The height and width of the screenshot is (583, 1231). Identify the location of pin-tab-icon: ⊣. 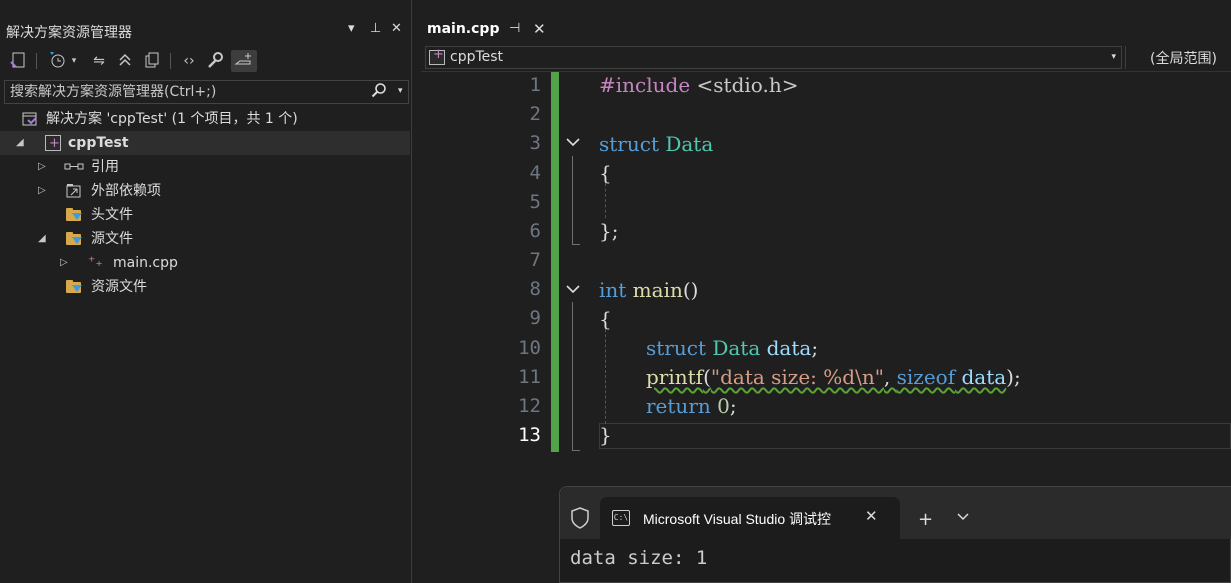
(514, 28).